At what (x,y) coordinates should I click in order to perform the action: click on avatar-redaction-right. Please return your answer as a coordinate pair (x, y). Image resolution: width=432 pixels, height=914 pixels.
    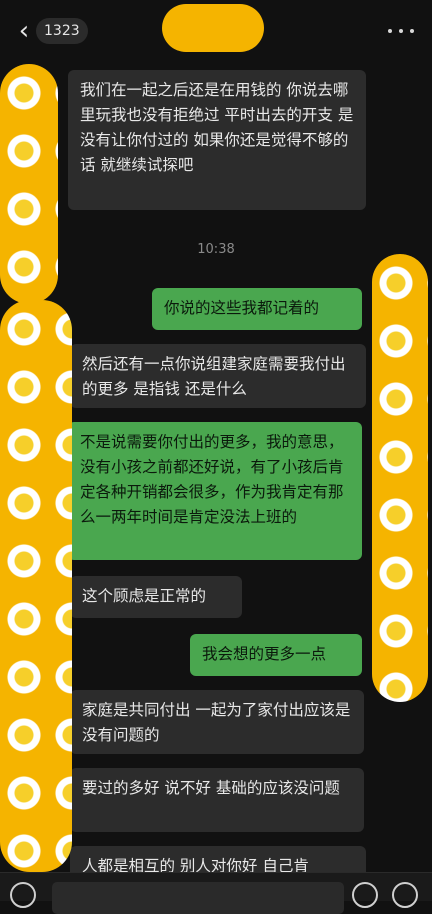
    Looking at the image, I should click on (400, 478).